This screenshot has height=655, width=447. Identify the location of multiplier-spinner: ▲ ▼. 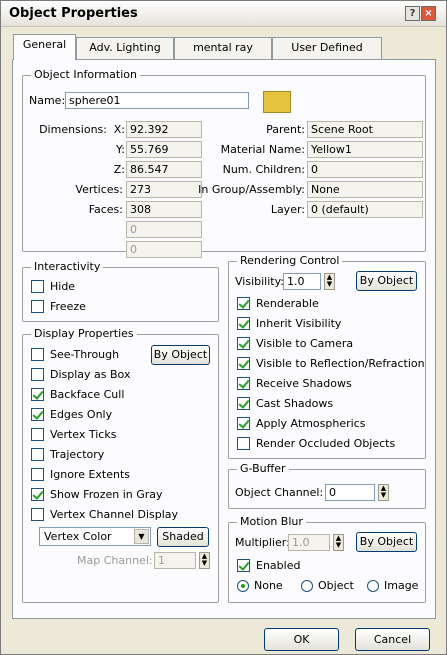
(338, 542).